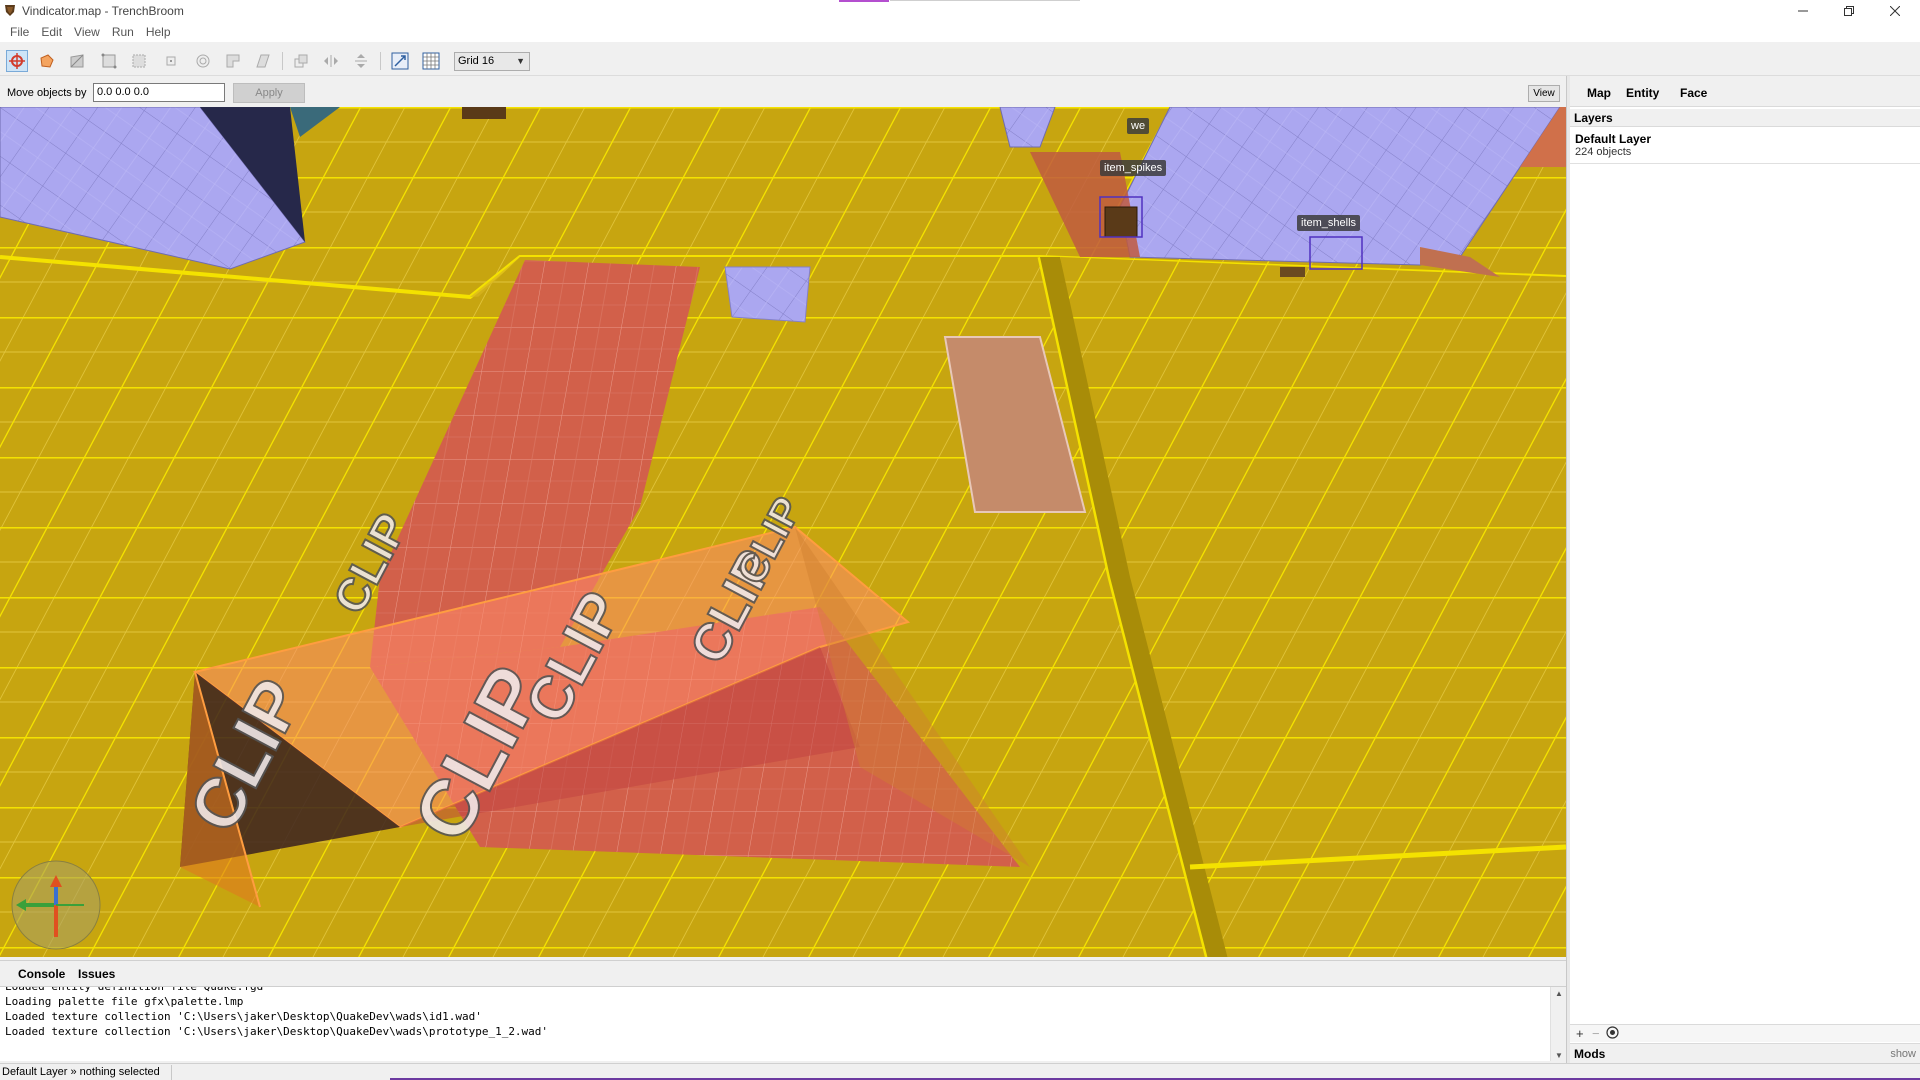 This screenshot has height=1080, width=1920. What do you see at coordinates (985, 0) in the screenshot?
I see `title-accent-line` at bounding box center [985, 0].